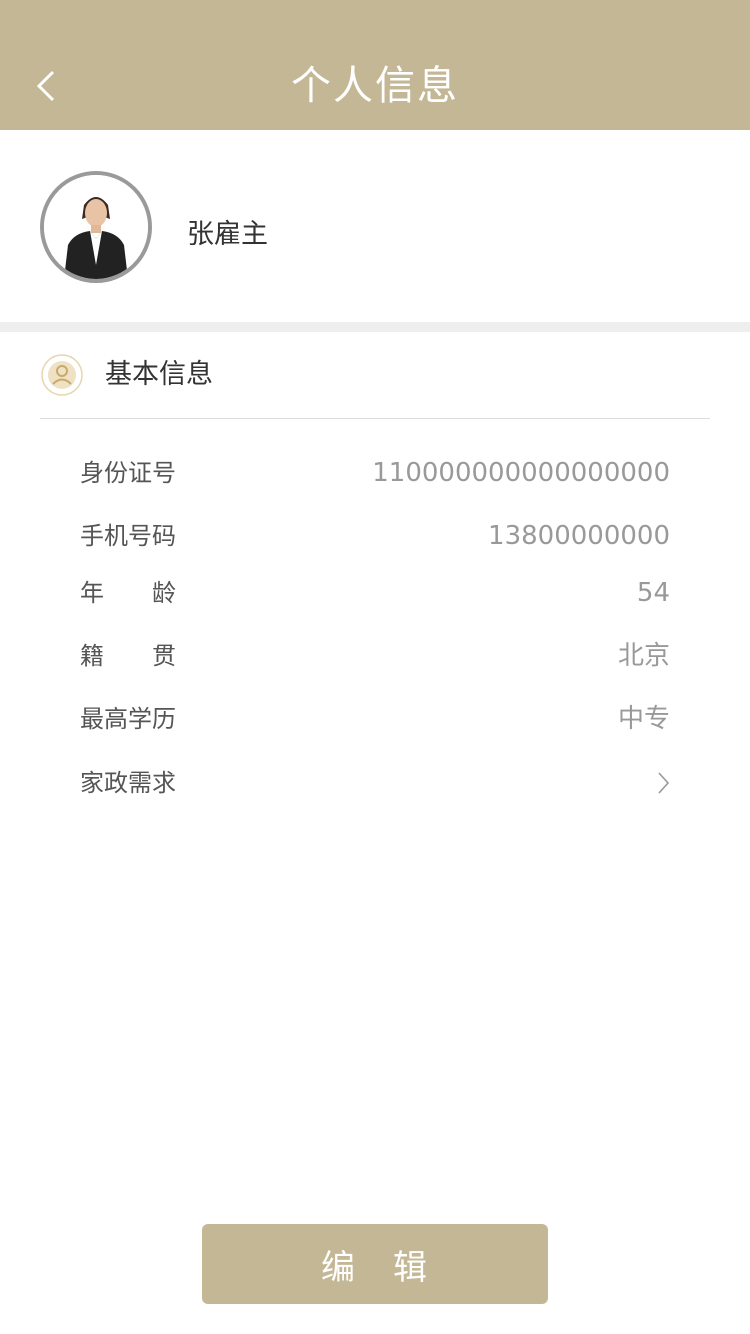  I want to click on phone-row: 手机号码 13800000000, so click(375, 536).